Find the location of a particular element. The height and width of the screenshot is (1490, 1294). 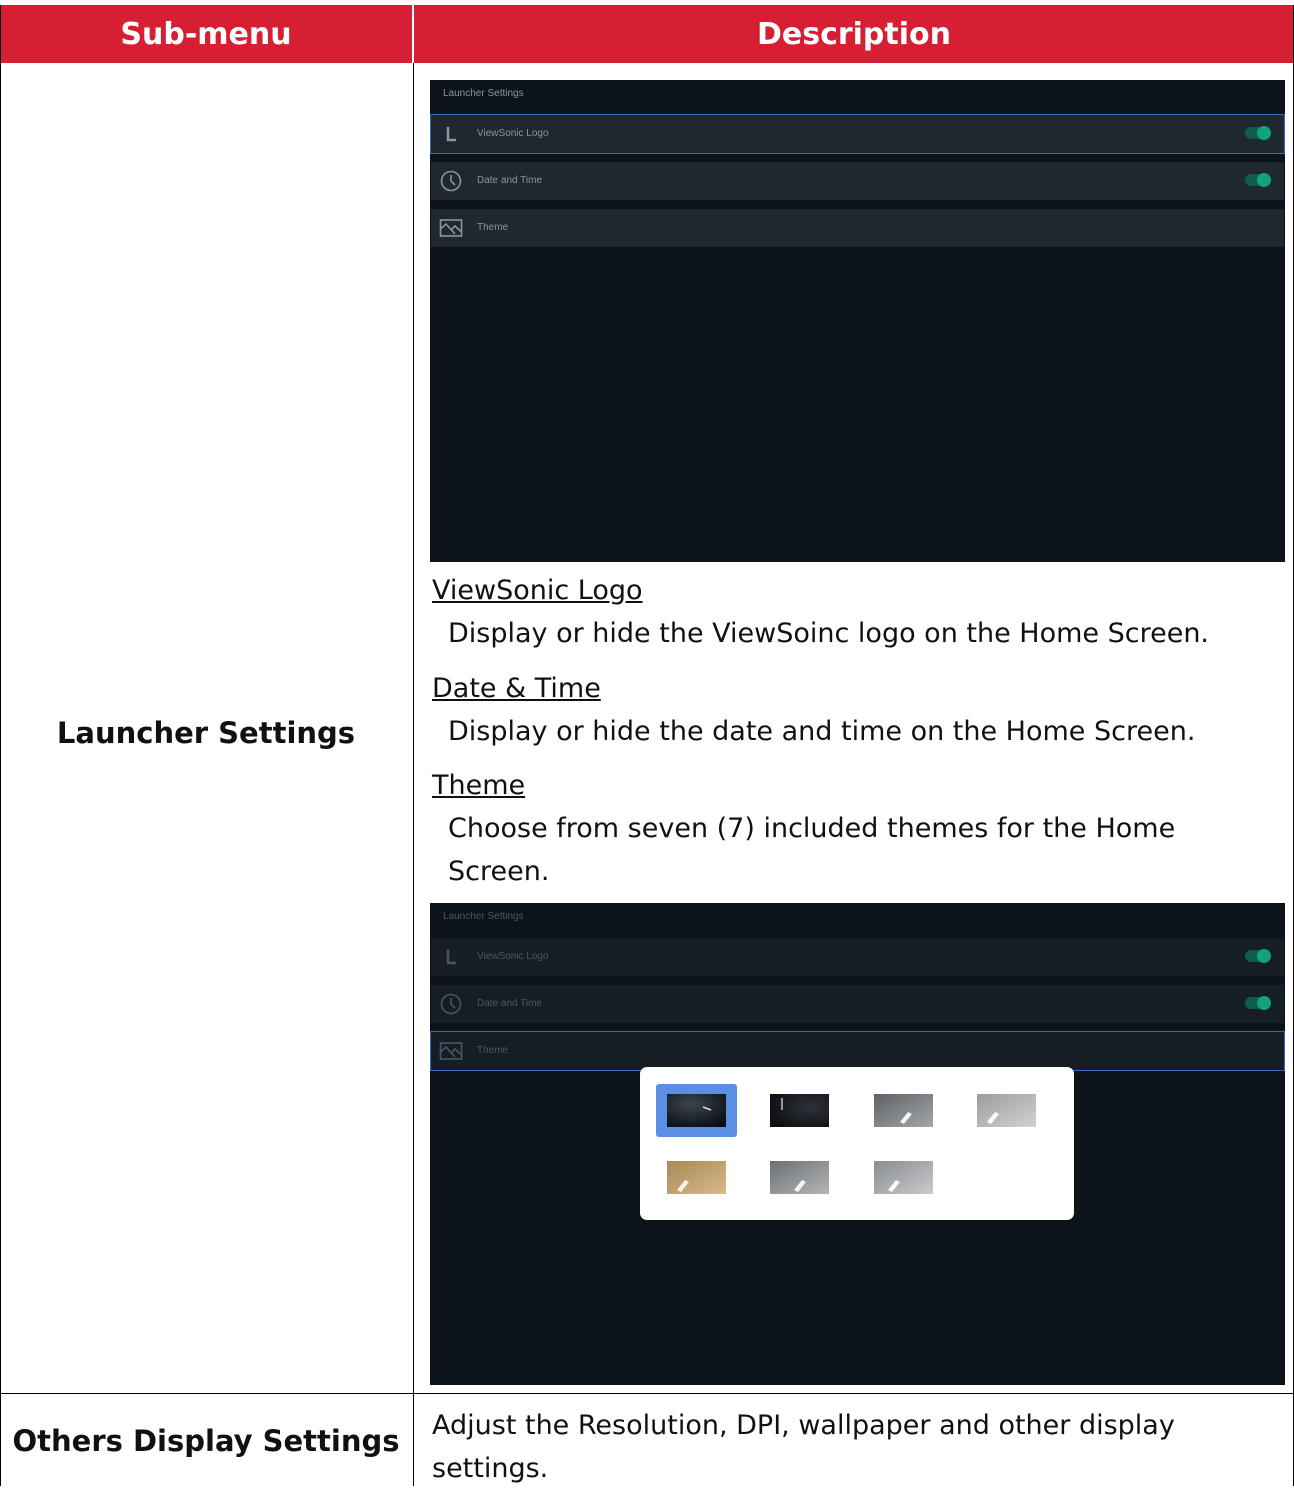

header-submenu: Sub-menu is located at coordinates (206, 34).